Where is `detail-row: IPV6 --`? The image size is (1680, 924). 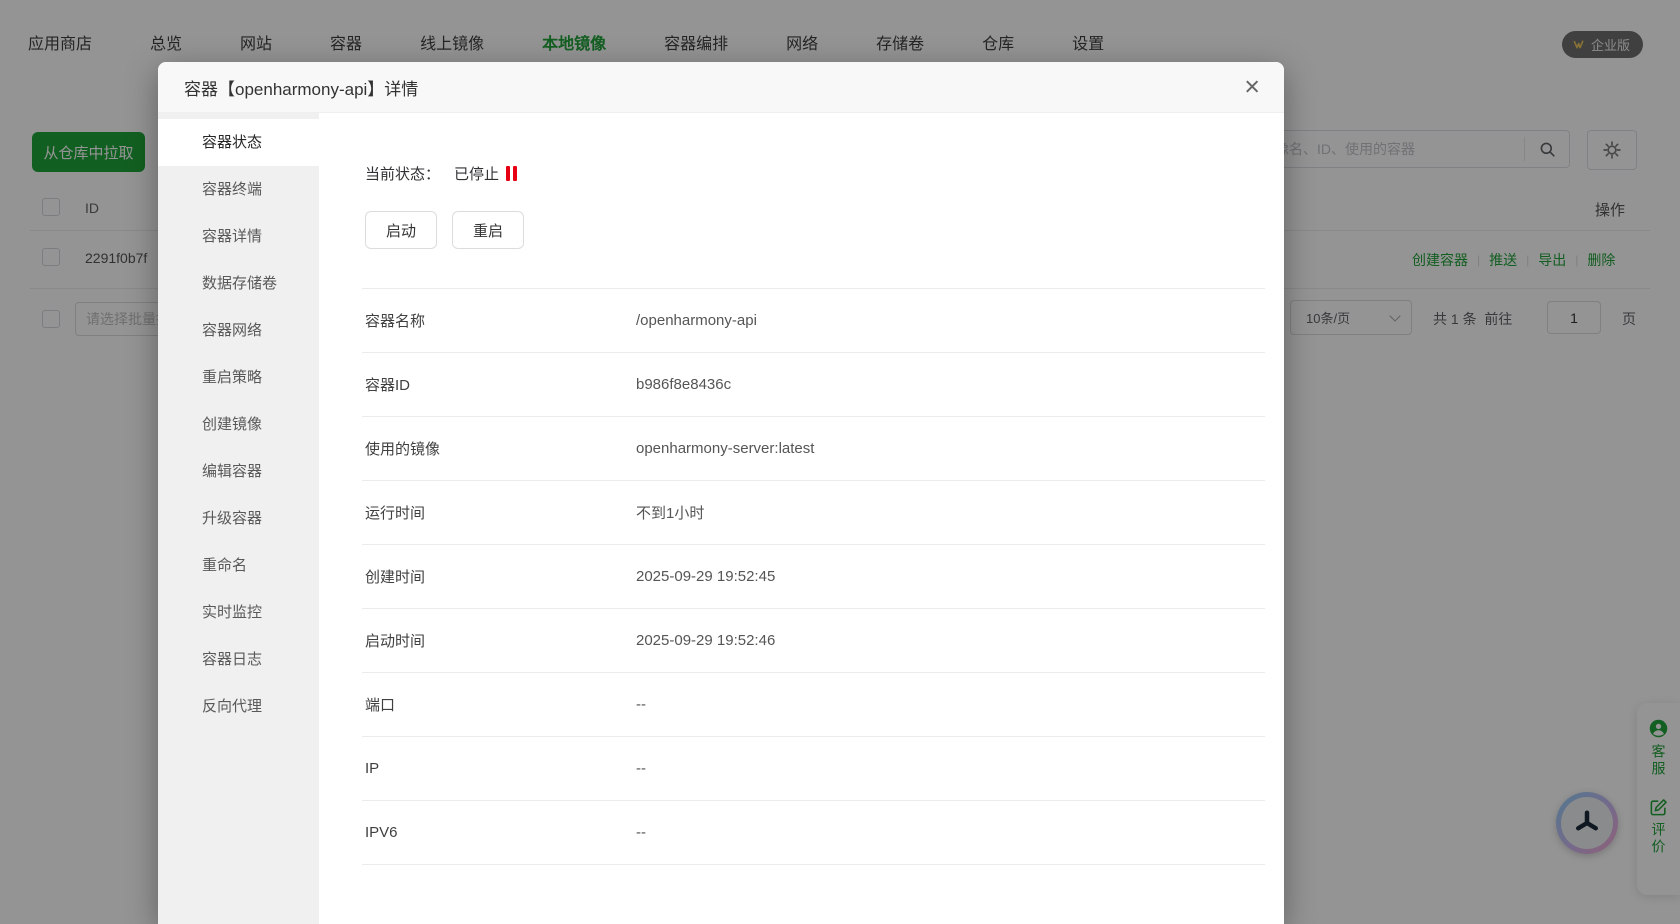
detail-row: IPV6 -- is located at coordinates (813, 833).